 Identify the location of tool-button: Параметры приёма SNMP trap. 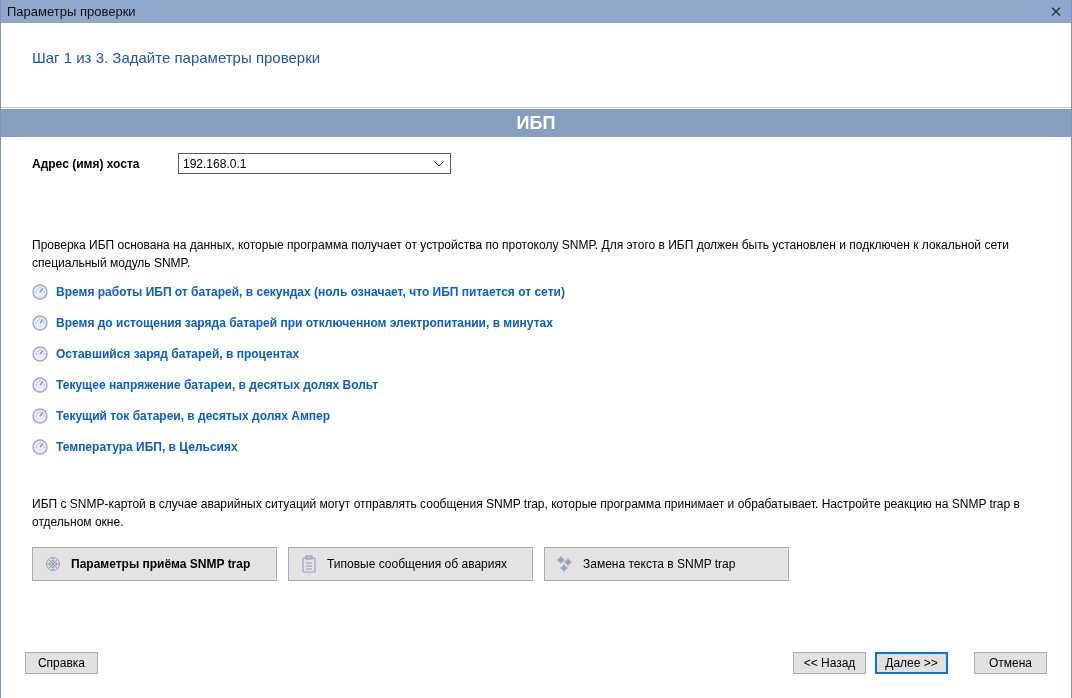
(154, 564).